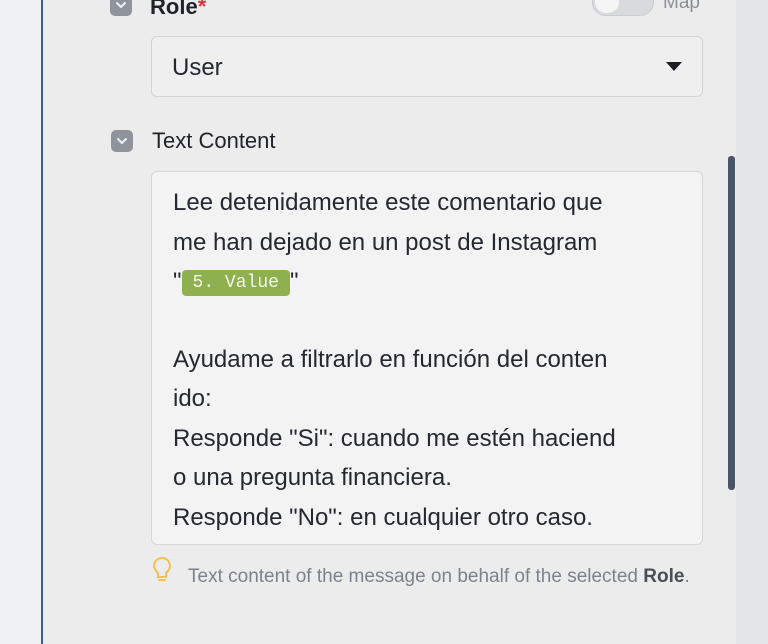 The image size is (768, 644). I want to click on scrollbar-thumb, so click(731, 323).